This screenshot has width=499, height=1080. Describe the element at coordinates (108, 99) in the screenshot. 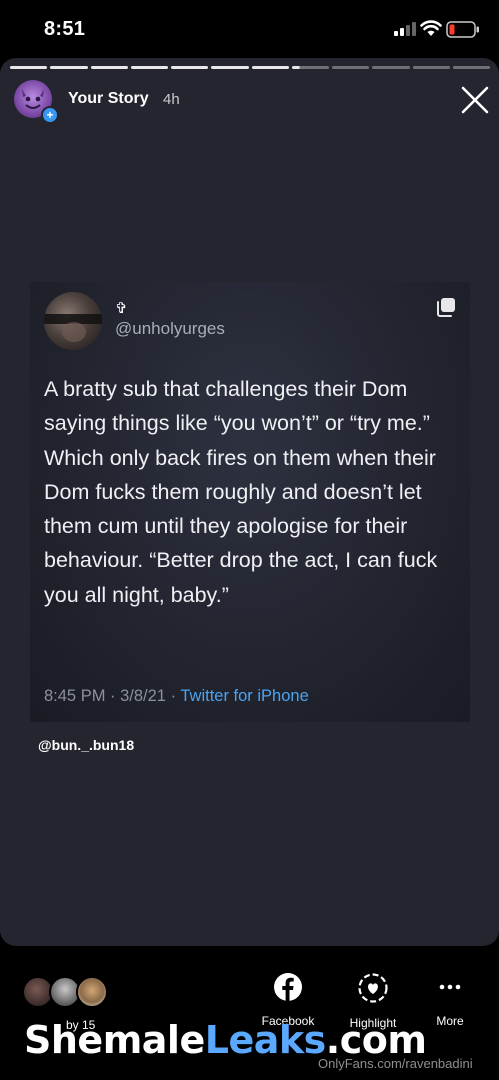

I see `story-username: Your Story` at that location.